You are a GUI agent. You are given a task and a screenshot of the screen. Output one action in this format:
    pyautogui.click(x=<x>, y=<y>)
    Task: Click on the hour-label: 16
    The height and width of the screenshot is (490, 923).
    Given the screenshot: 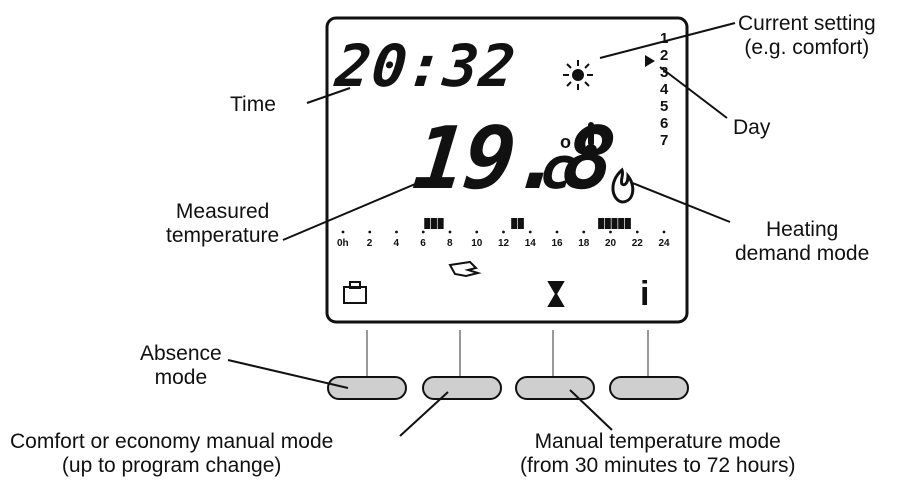 What is the action you would take?
    pyautogui.click(x=557, y=243)
    